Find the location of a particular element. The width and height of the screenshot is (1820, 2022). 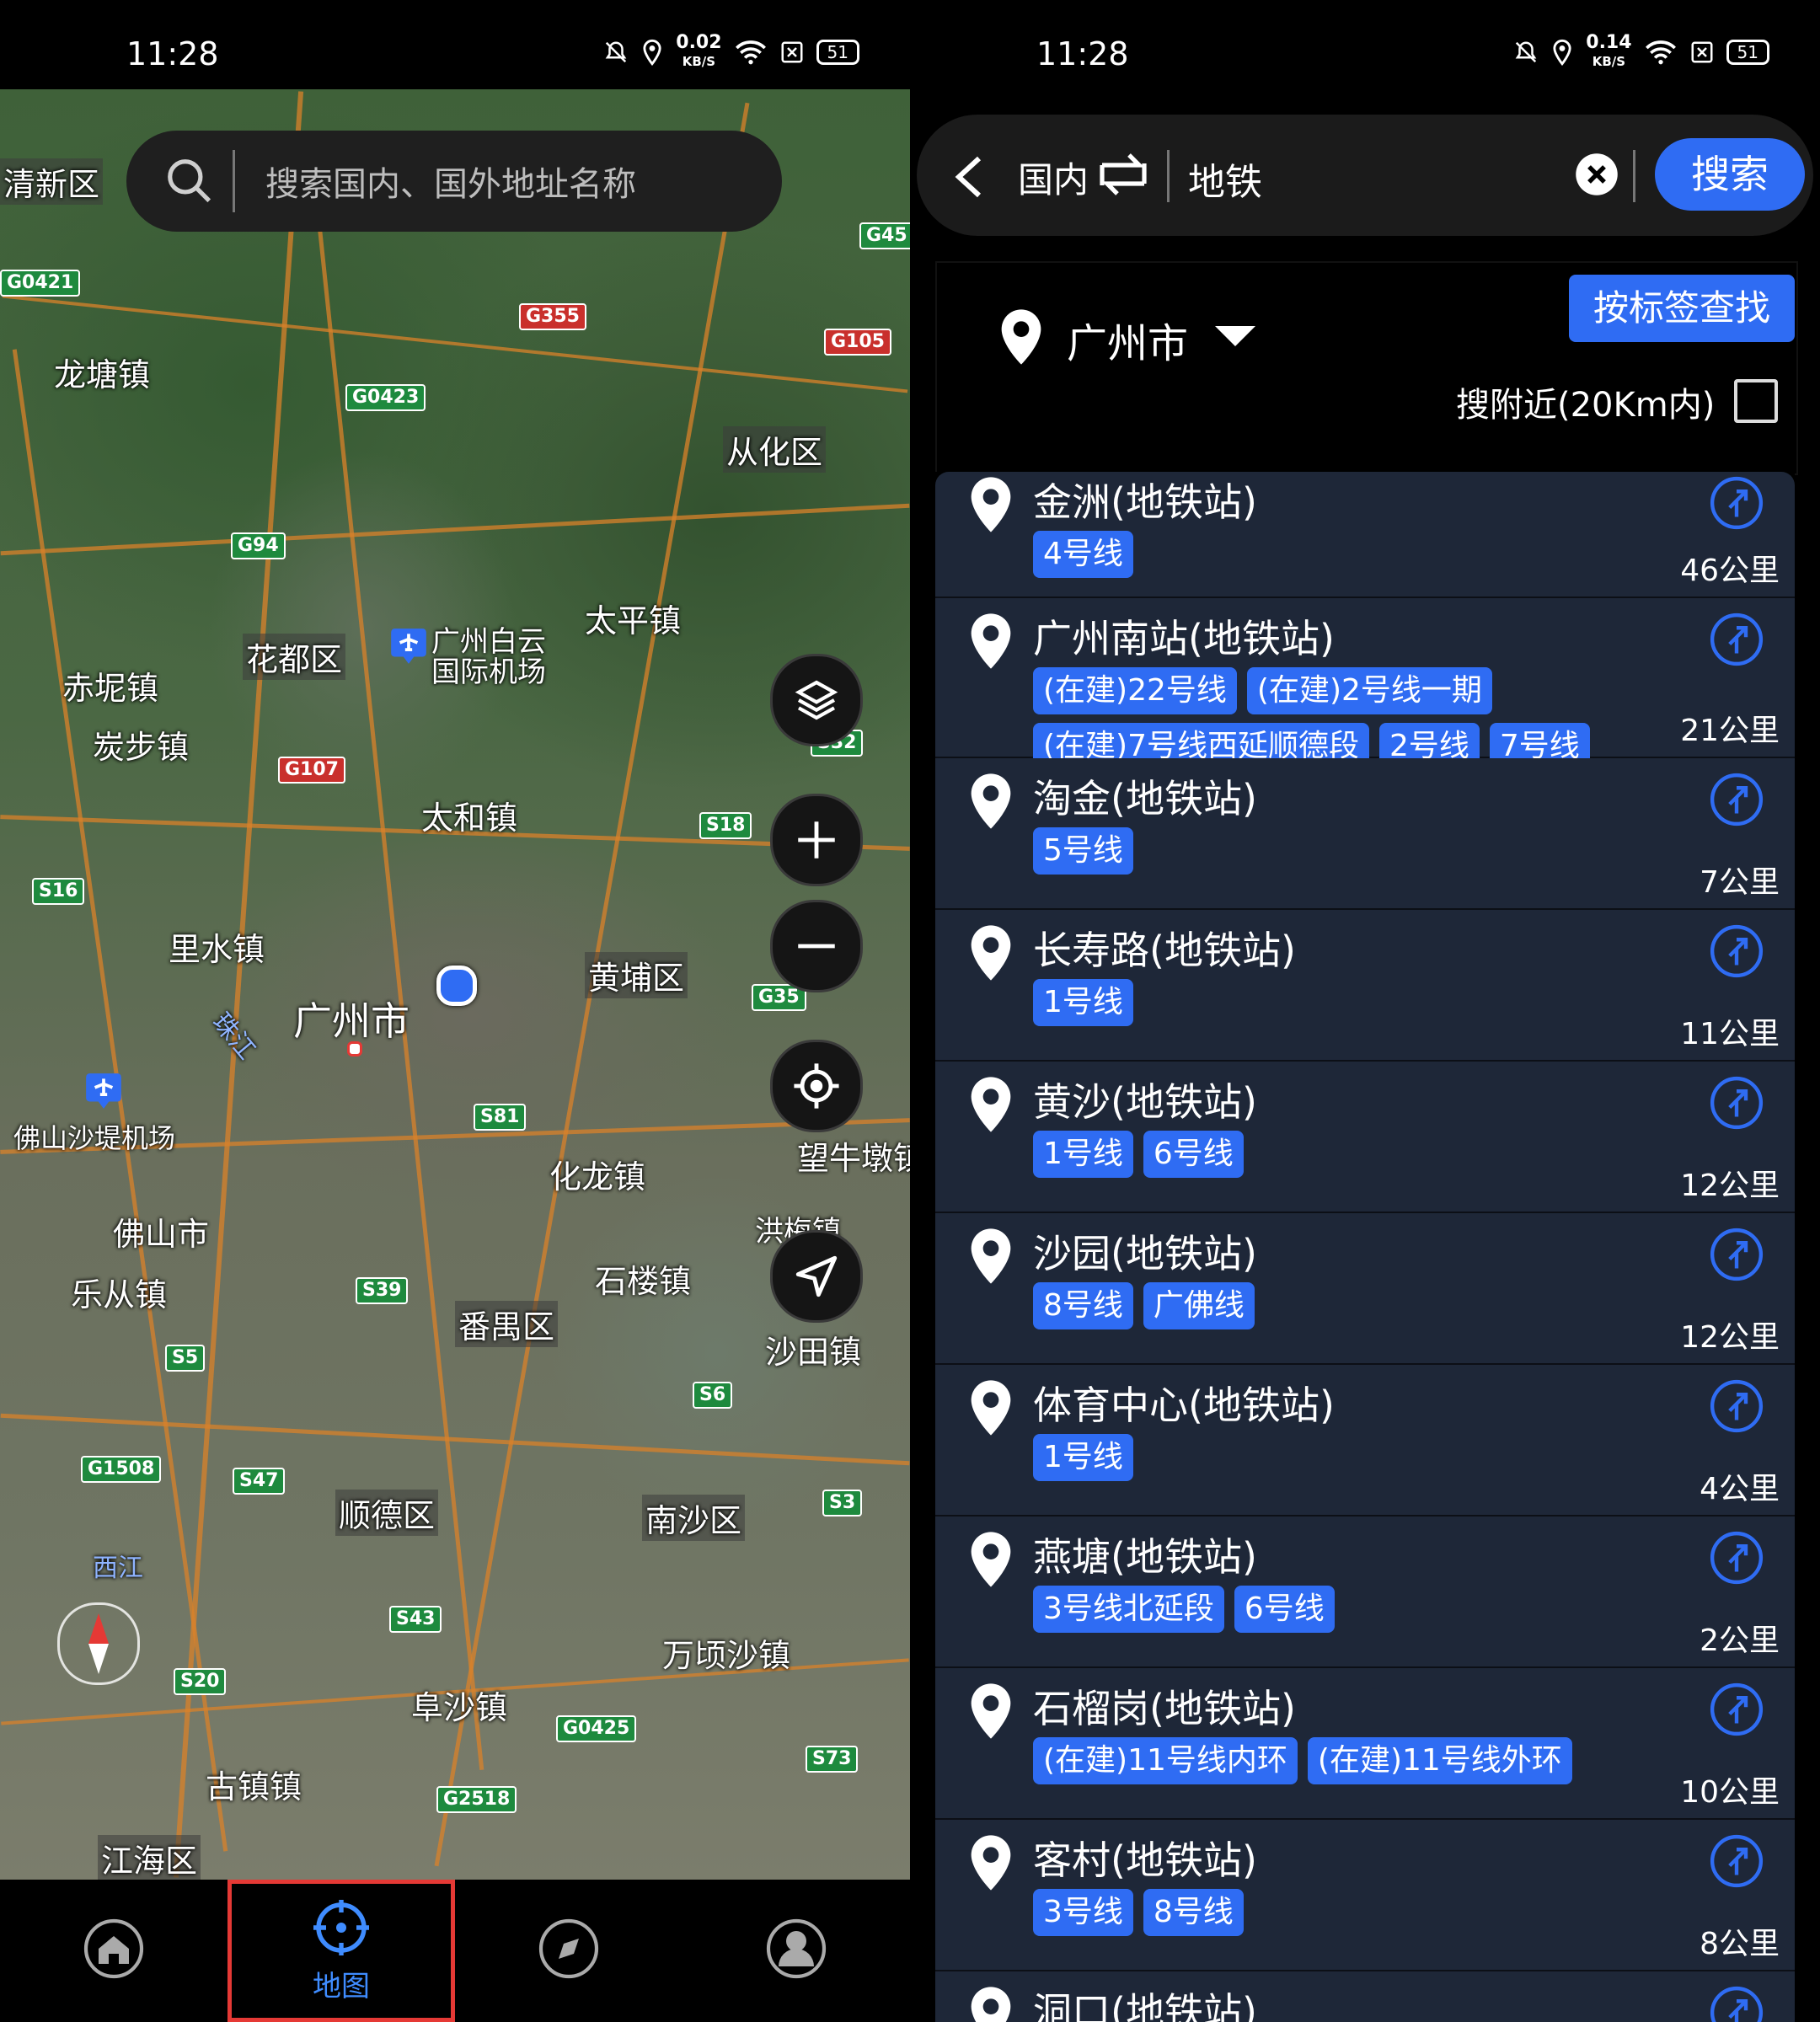

zoom-in-button is located at coordinates (816, 840).